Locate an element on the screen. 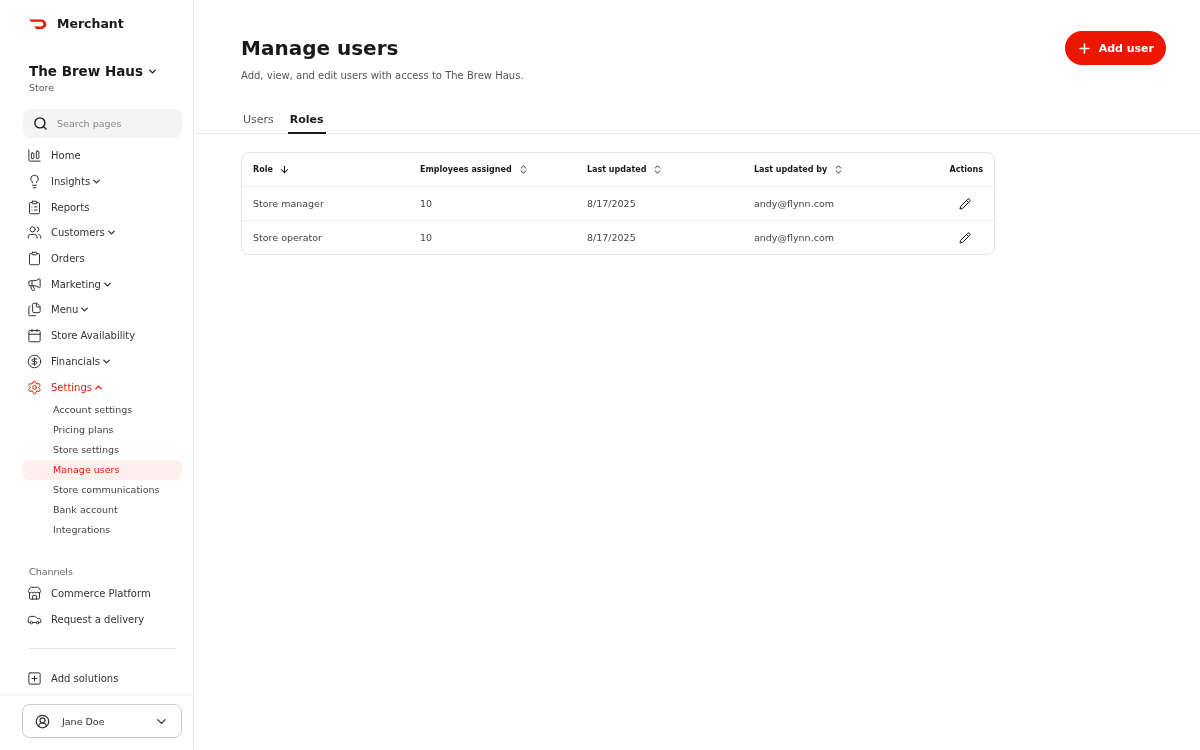  nav-subitem: Store communications is located at coordinates (102, 489).